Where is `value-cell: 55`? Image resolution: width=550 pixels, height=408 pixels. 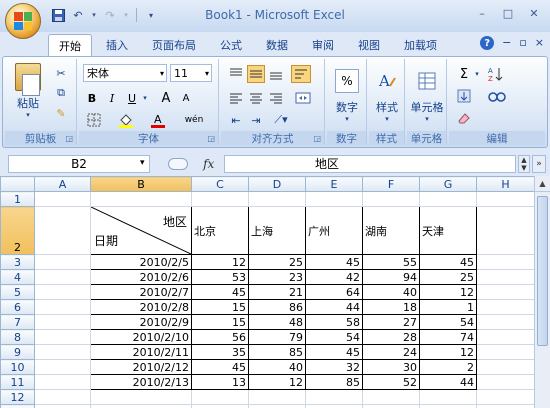 value-cell: 55 is located at coordinates (391, 262).